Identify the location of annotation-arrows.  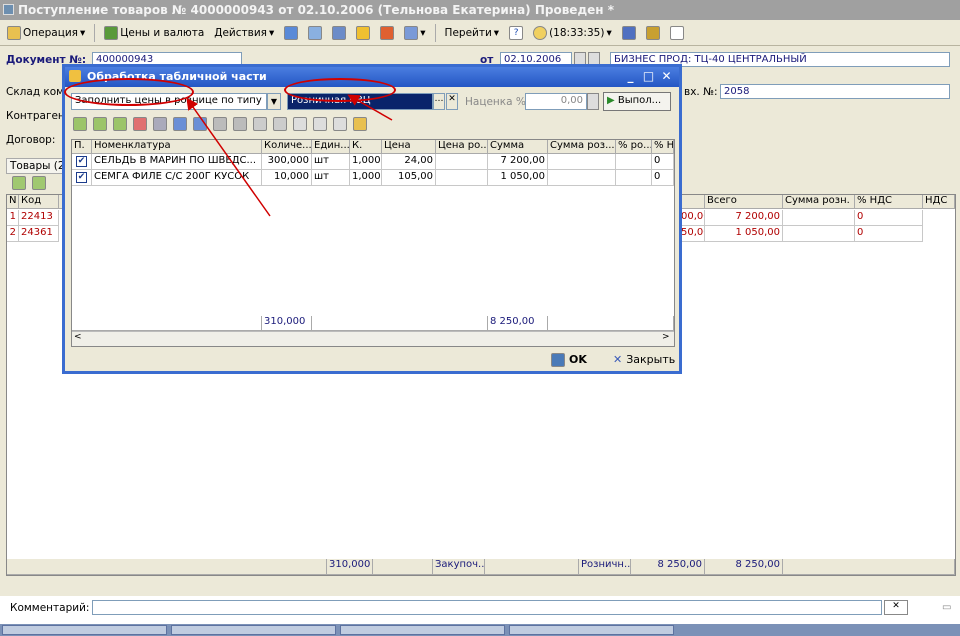
(289, 155).